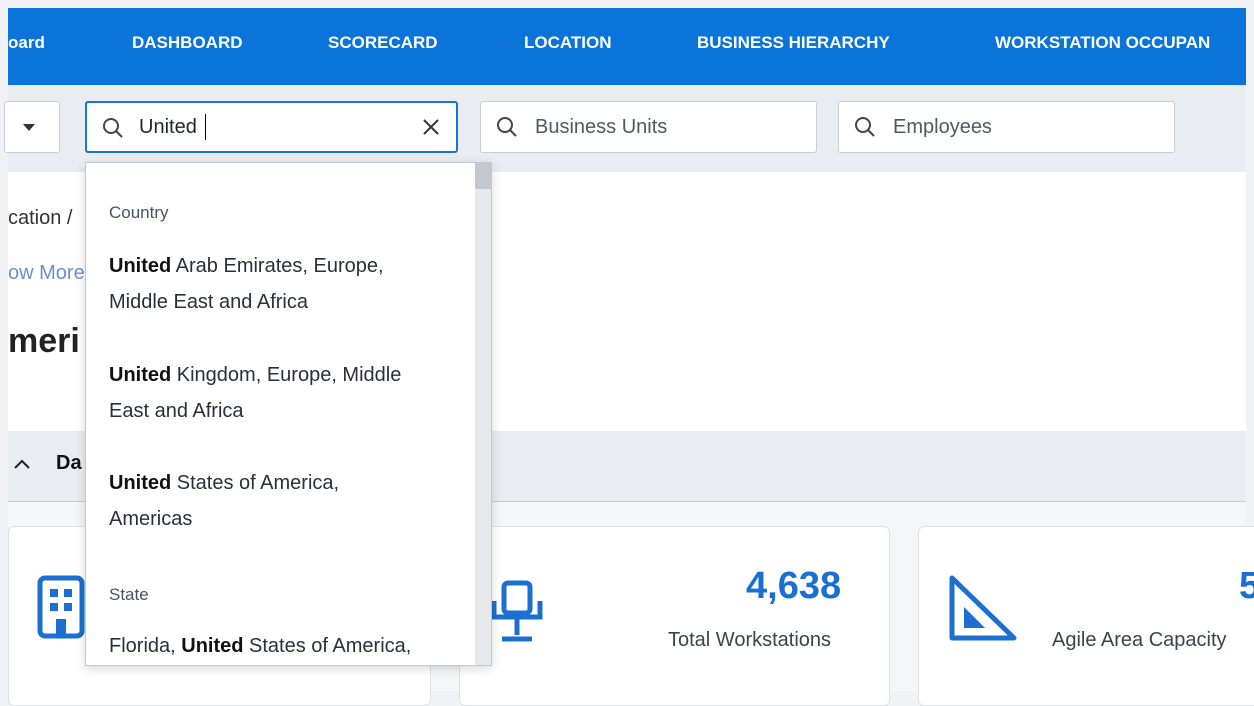 This screenshot has width=1254, height=706. Describe the element at coordinates (568, 46) in the screenshot. I see `tab-location: LOCATION` at that location.